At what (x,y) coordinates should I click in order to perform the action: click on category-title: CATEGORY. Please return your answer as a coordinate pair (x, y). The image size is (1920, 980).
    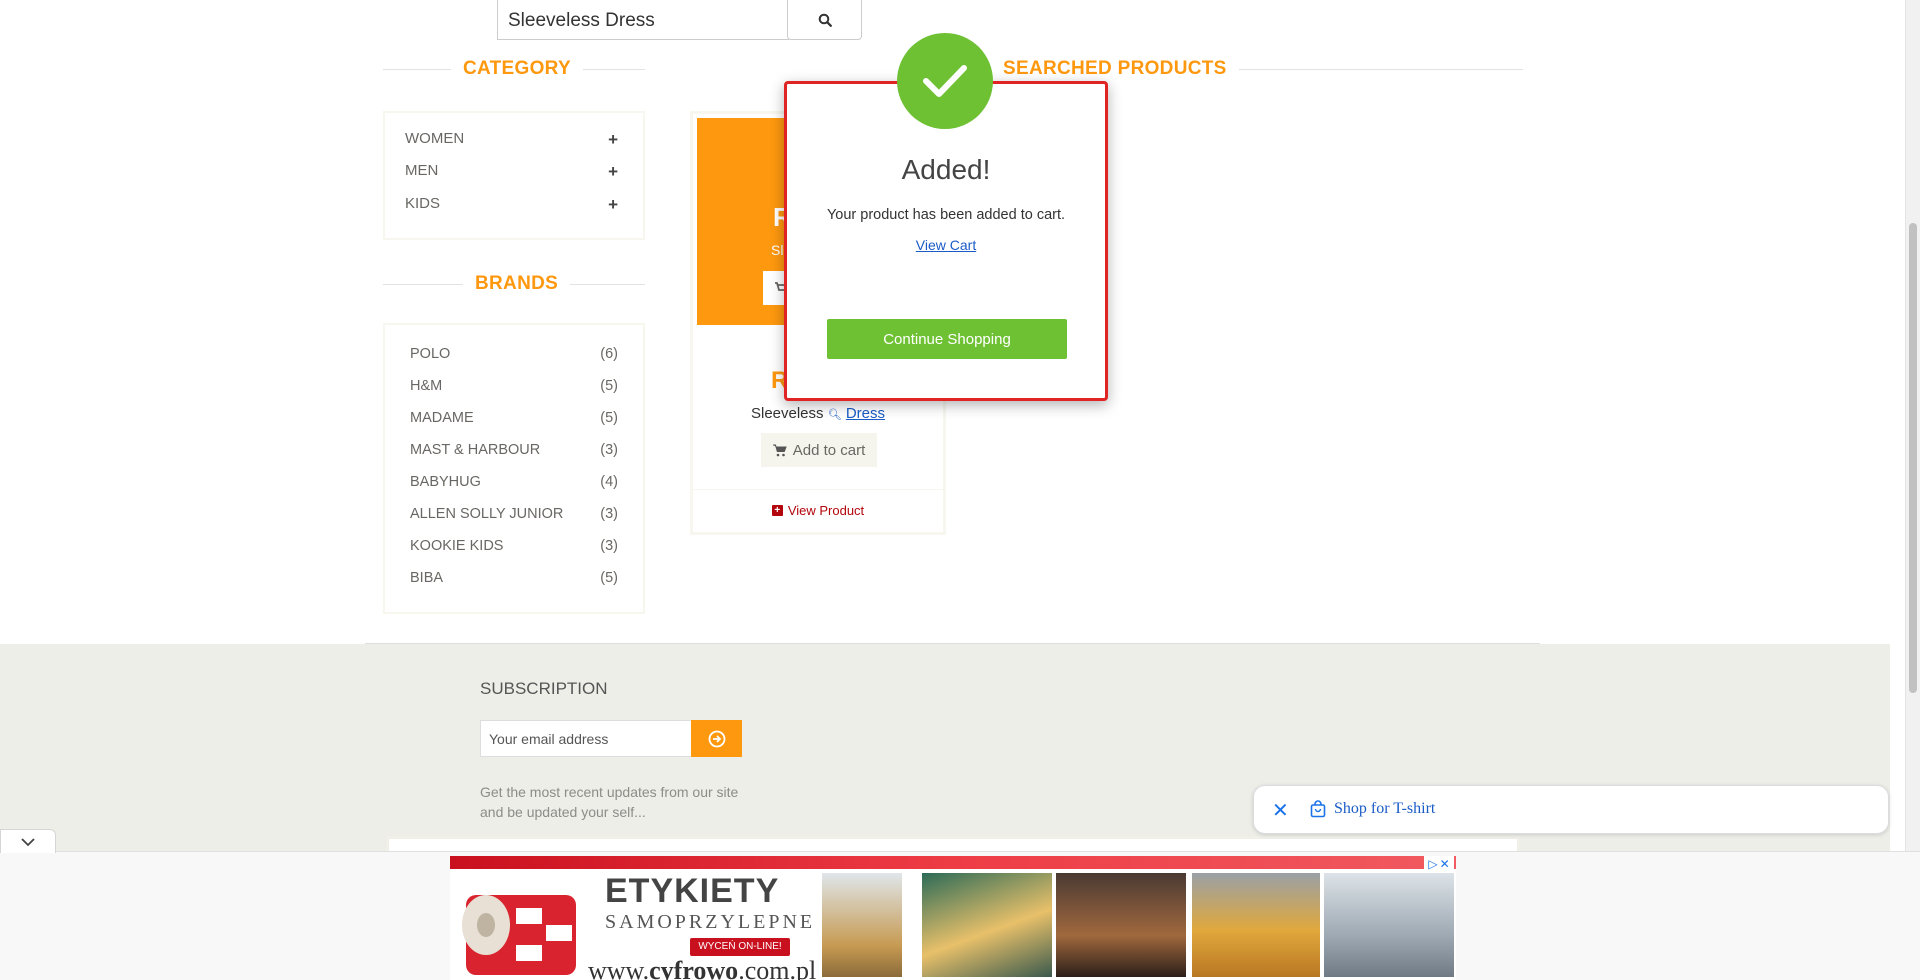
    Looking at the image, I should click on (517, 69).